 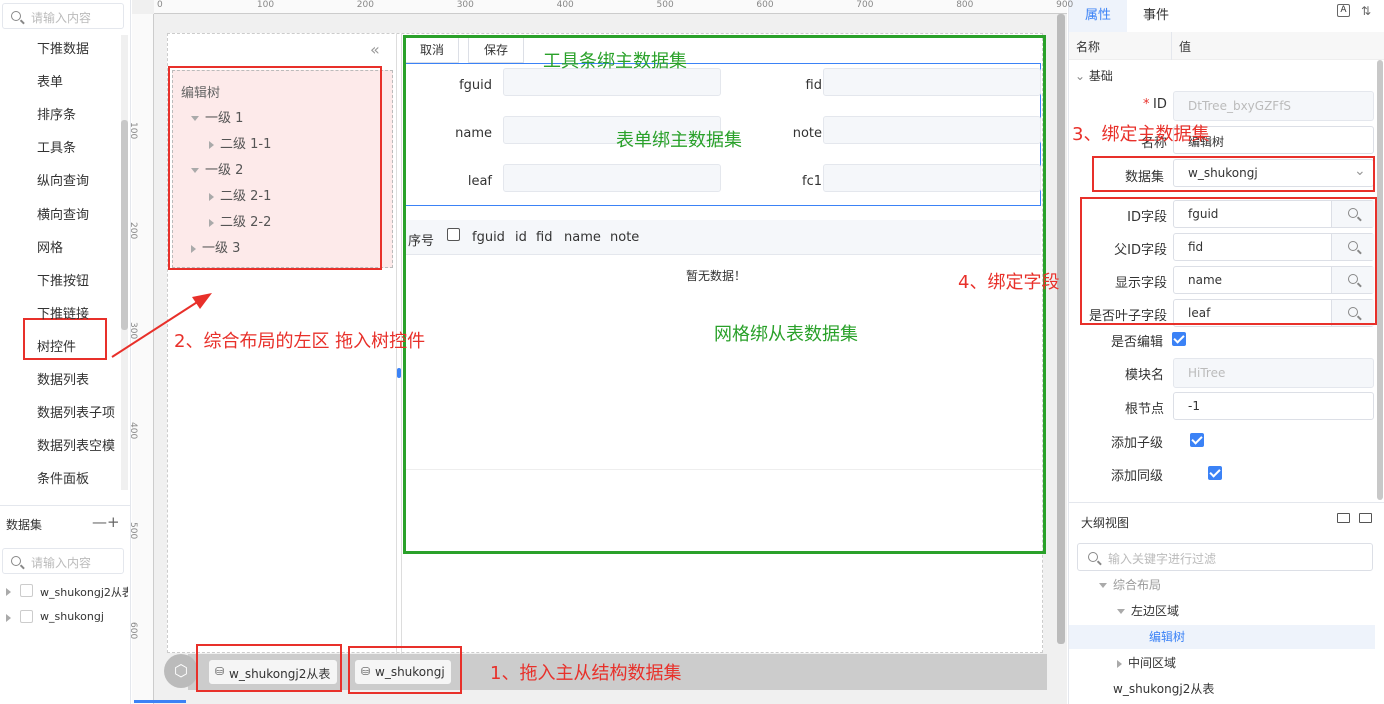 I want to click on outline-title: 大纲视图, so click(x=1105, y=523).